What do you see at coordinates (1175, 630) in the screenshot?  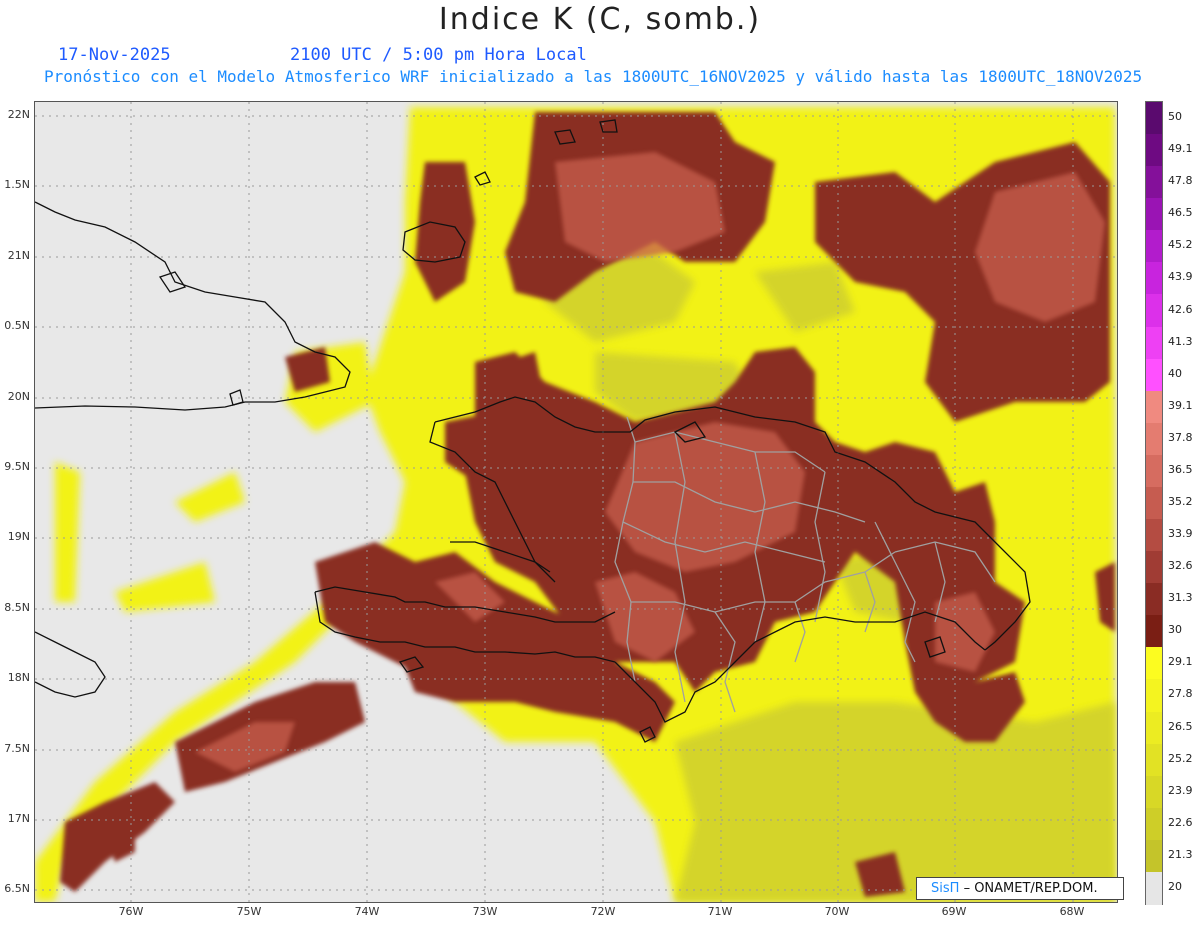 I see `colorbar-label: 30` at bounding box center [1175, 630].